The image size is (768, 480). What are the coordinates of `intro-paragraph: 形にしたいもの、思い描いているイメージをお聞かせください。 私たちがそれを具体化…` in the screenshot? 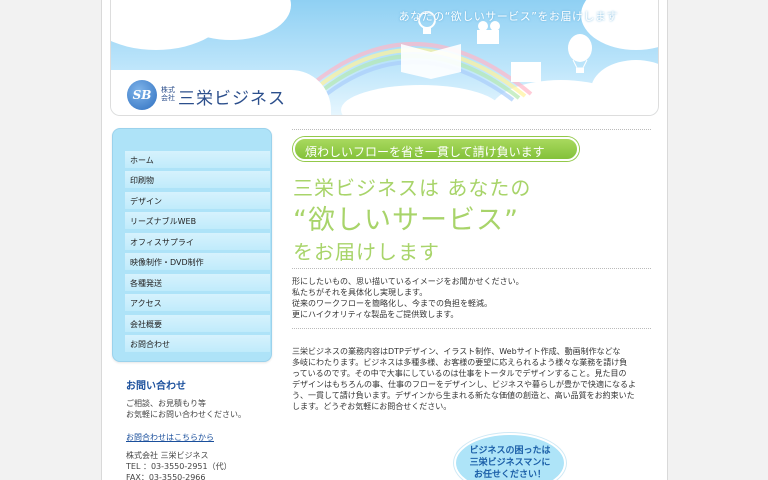 It's located at (472, 298).